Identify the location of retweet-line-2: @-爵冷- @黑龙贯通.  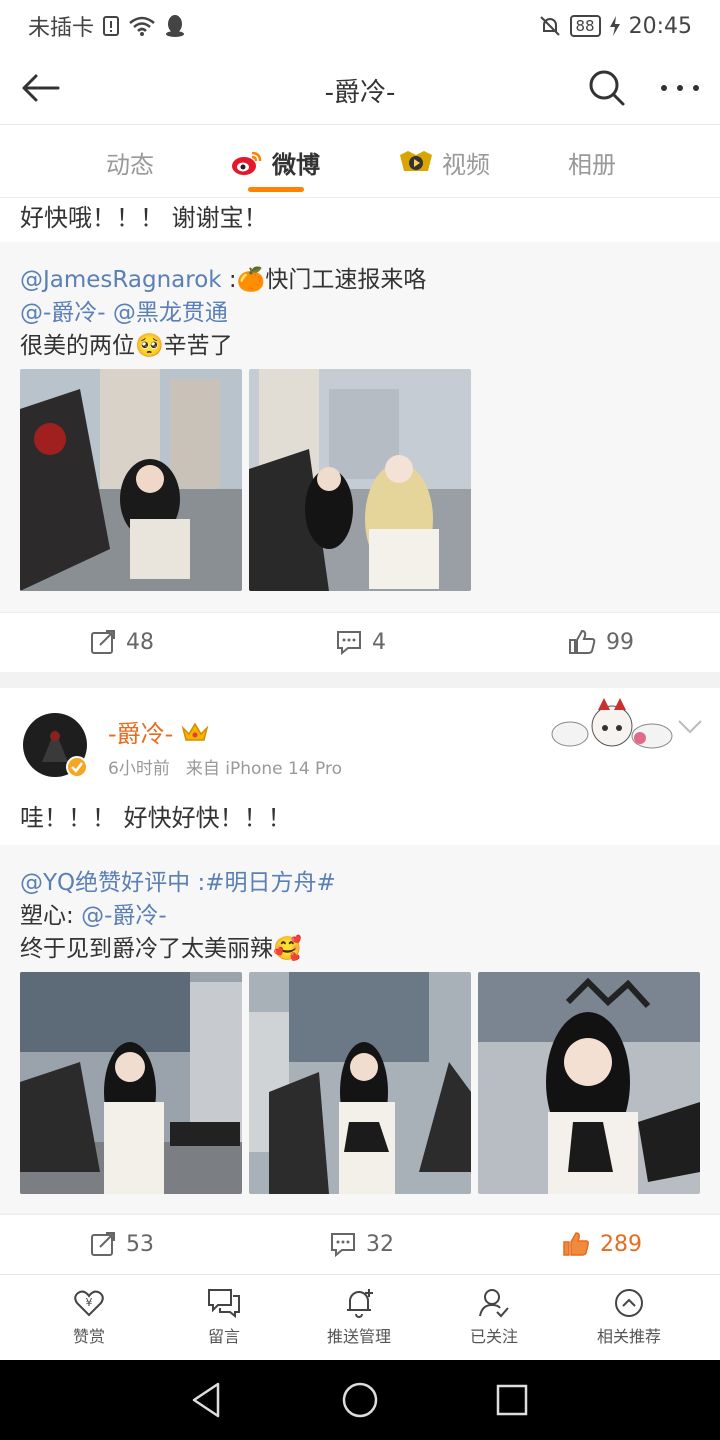
(124, 310).